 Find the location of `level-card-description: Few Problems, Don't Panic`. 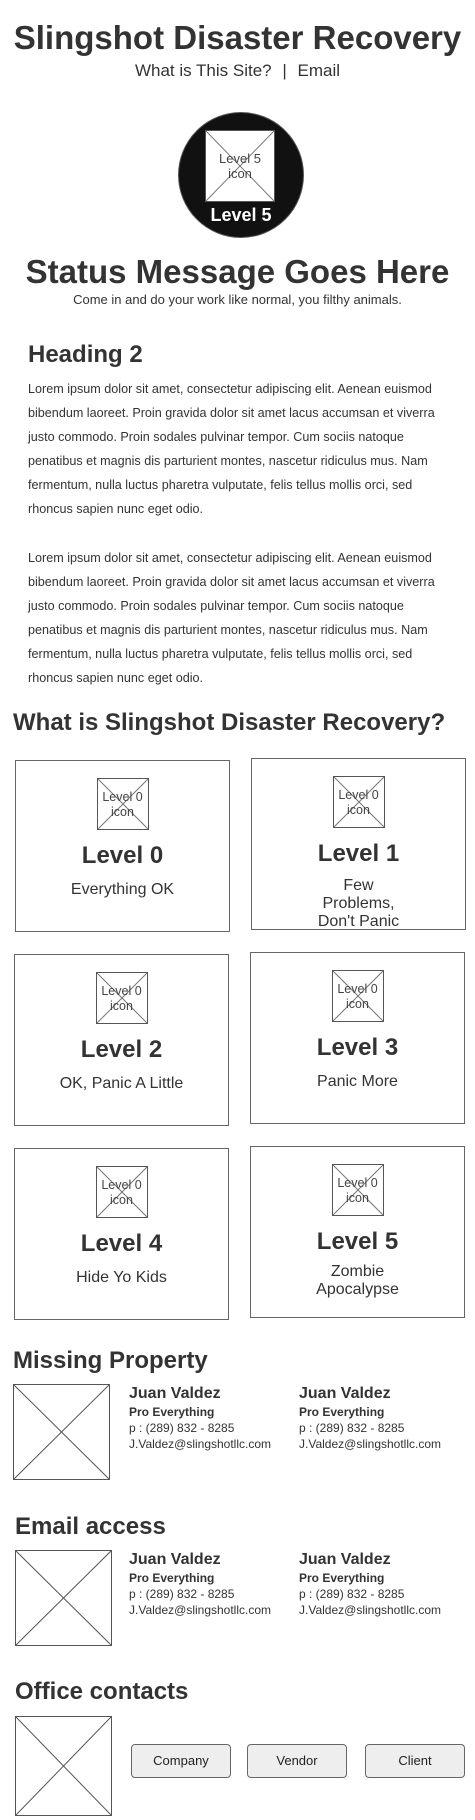

level-card-description: Few Problems, Don't Panic is located at coordinates (358, 903).